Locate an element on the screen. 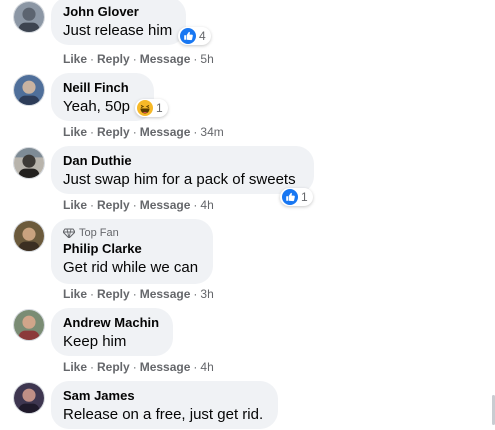 The image size is (495, 430). reaction-count: 4 is located at coordinates (194, 36).